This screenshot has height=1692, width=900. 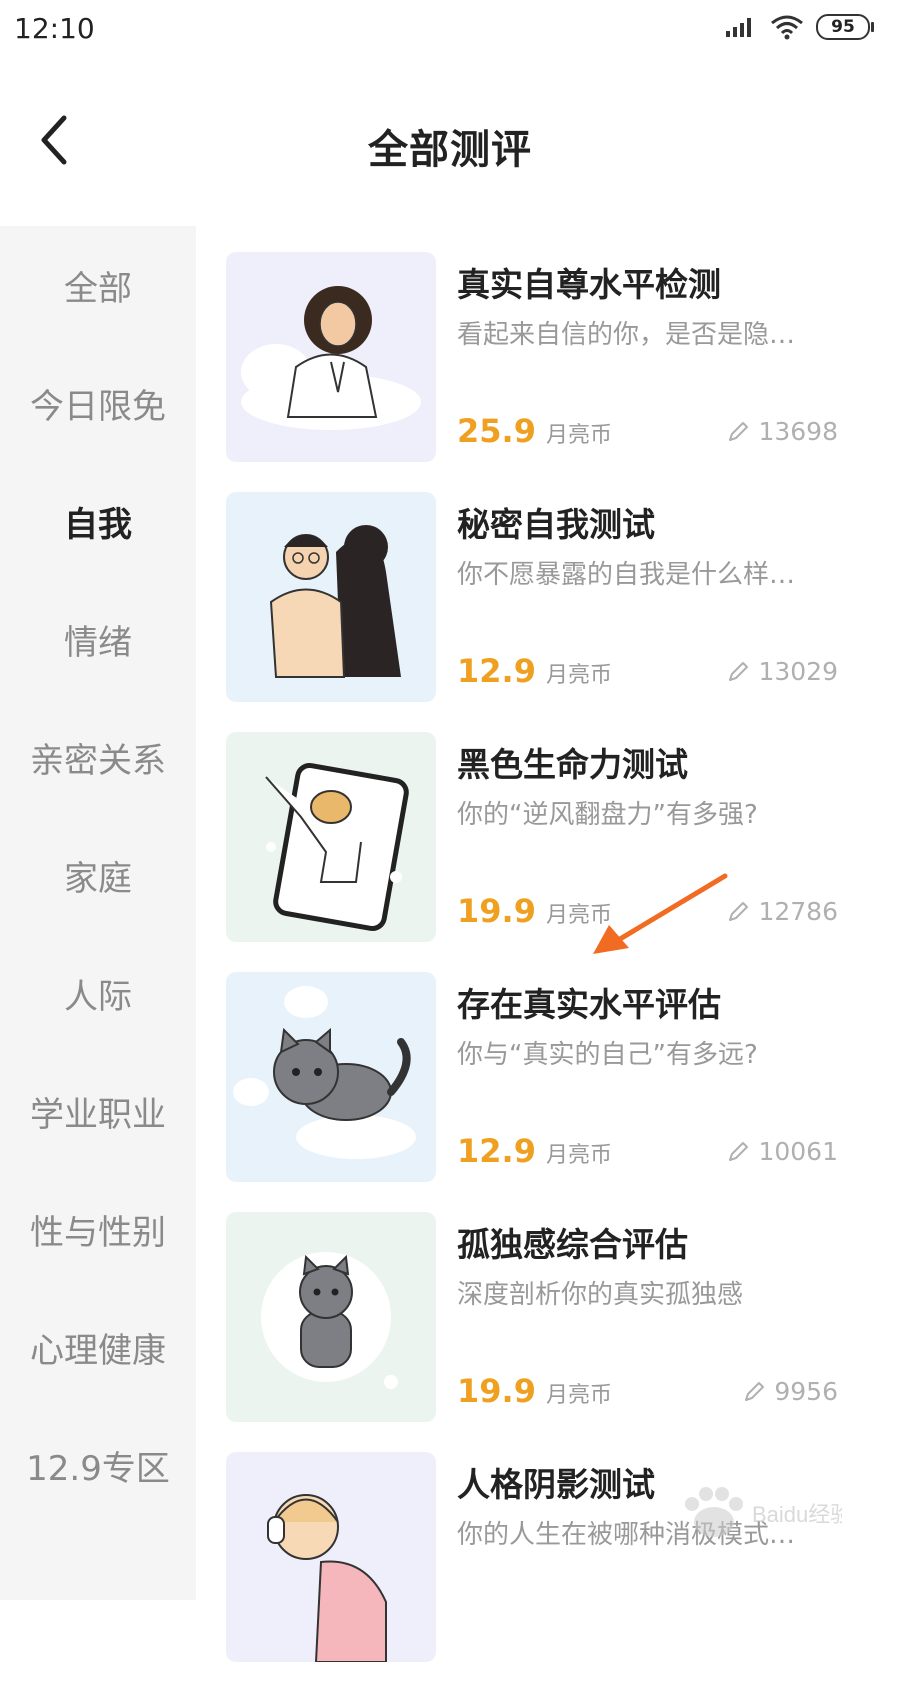 What do you see at coordinates (496, 431) in the screenshot?
I see `price-value: 25.9` at bounding box center [496, 431].